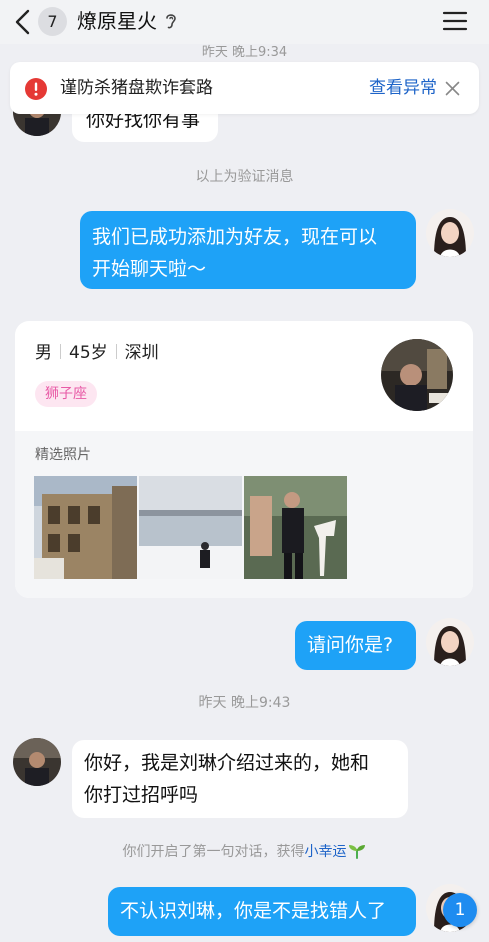 The height and width of the screenshot is (942, 489). I want to click on back-chevron-icon, so click(23, 22).